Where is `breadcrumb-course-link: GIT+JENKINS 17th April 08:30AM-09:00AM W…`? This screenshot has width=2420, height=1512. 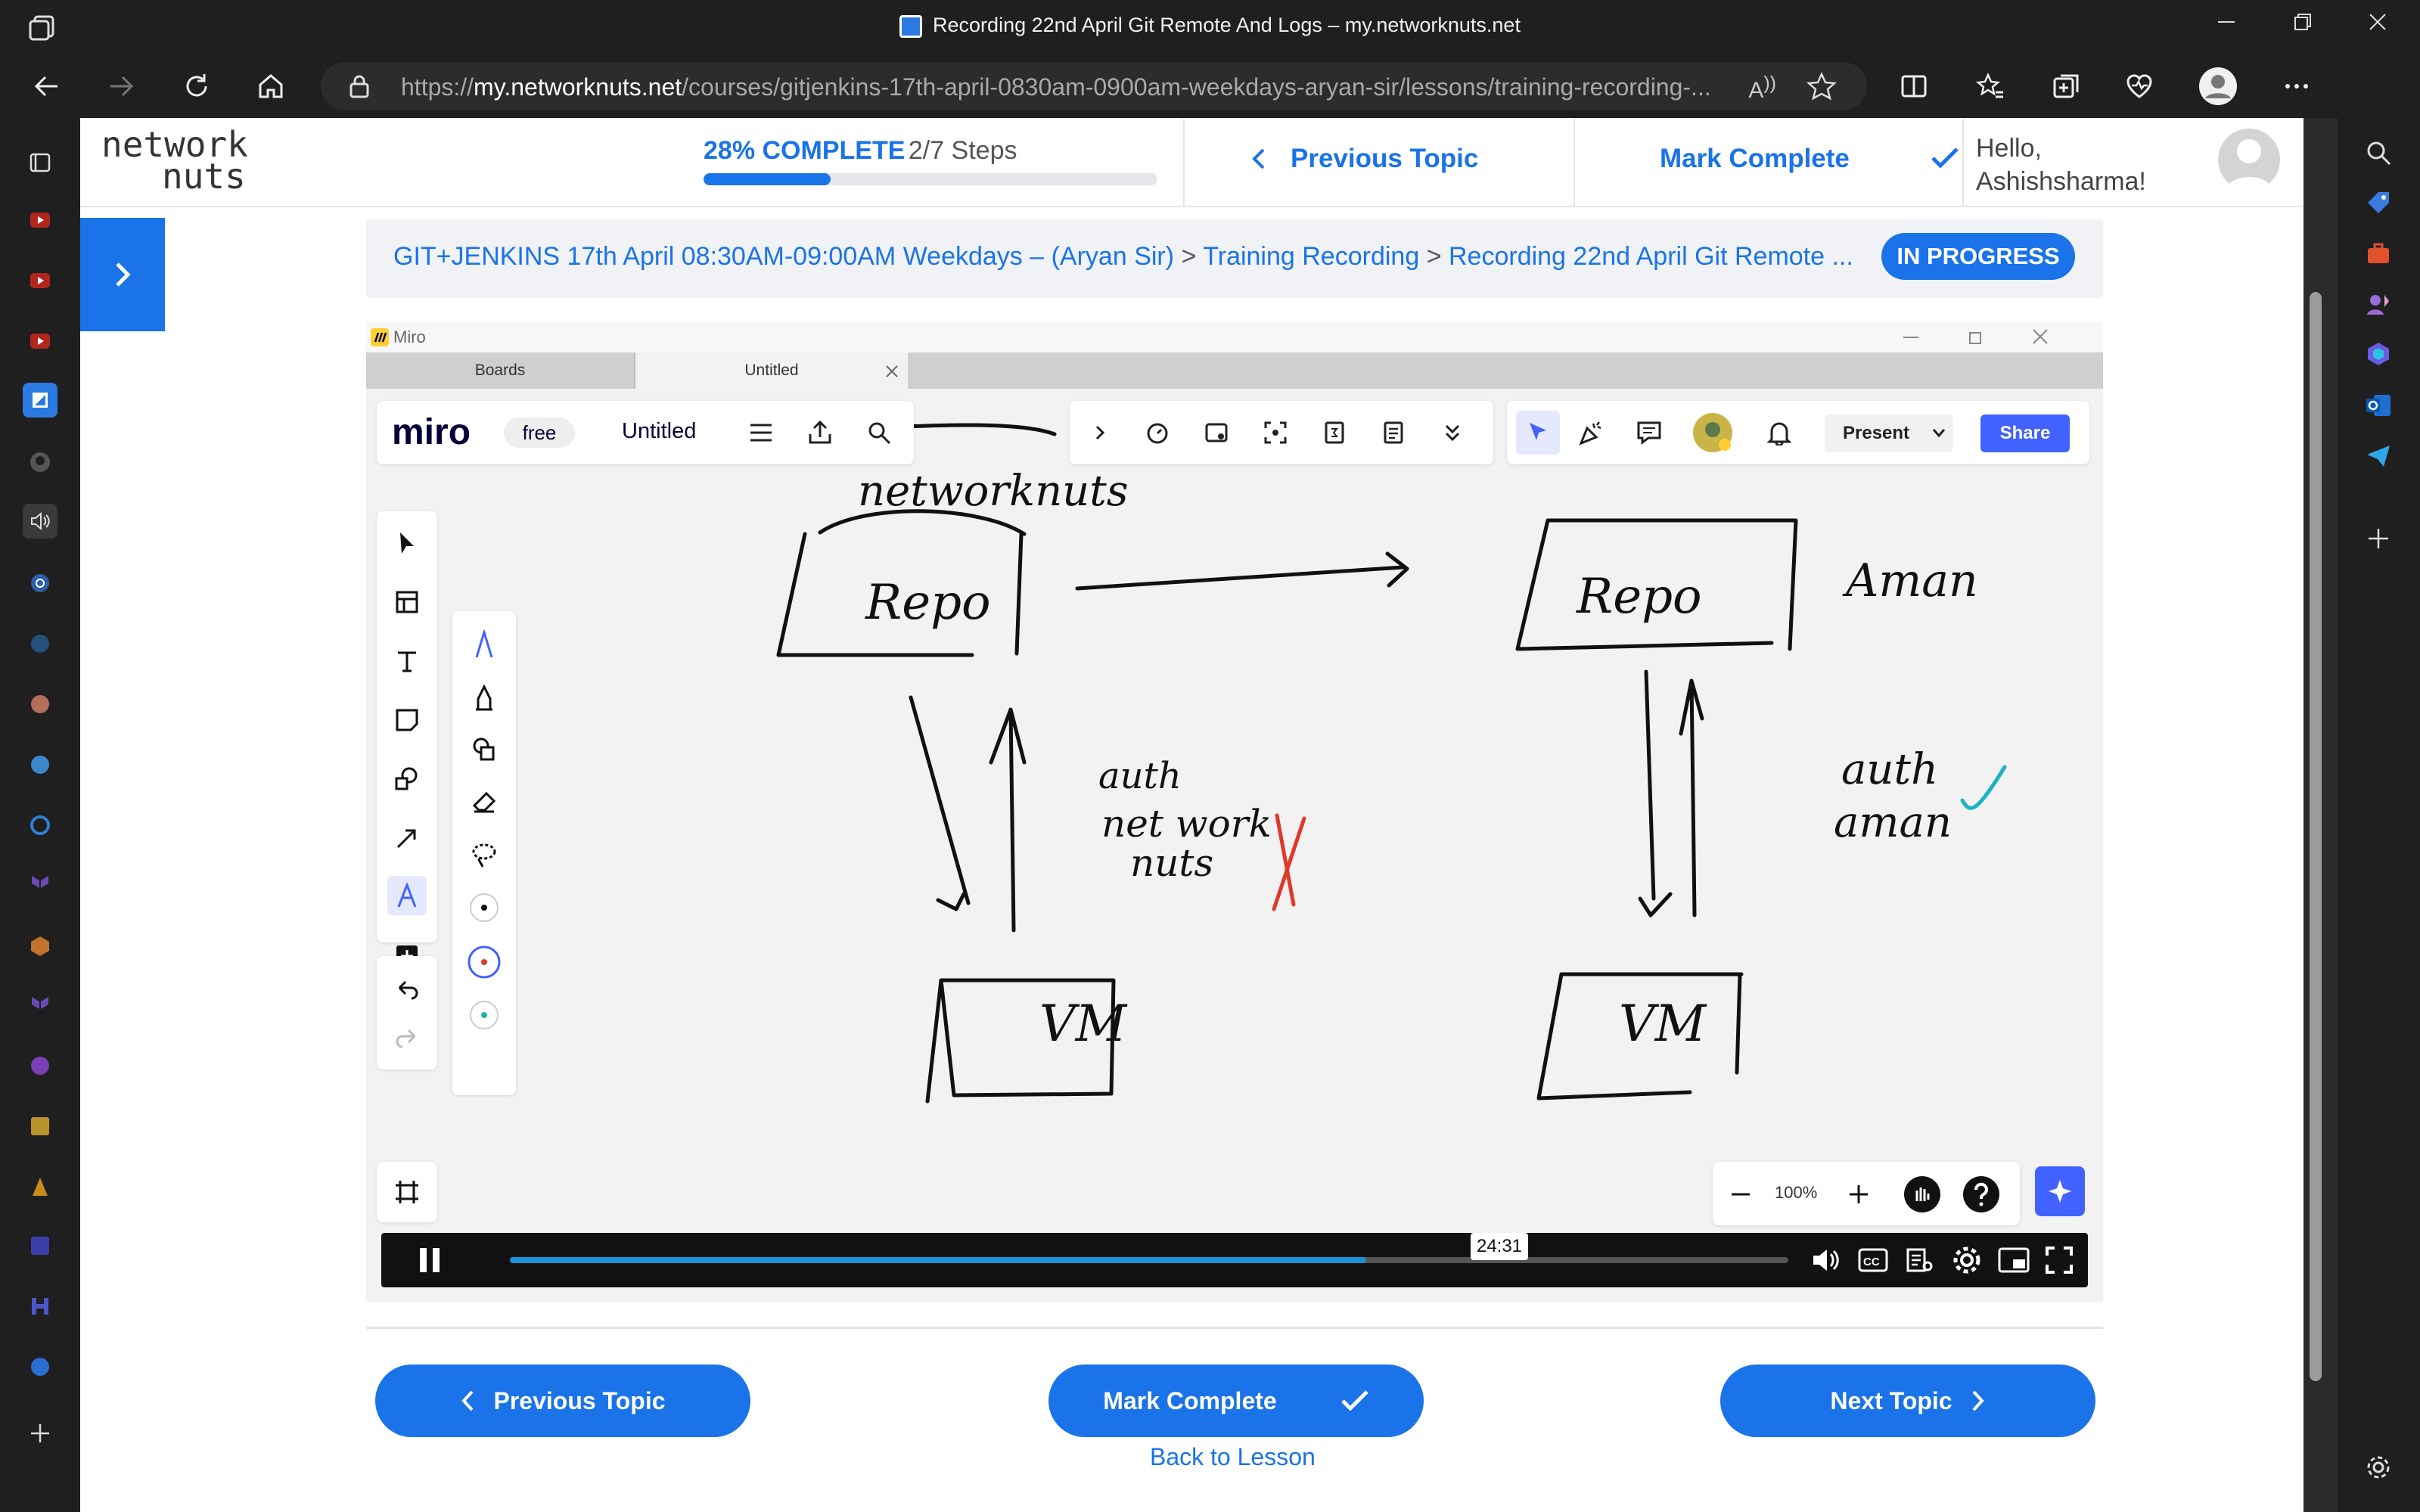
breadcrumb-course-link: GIT+JENKINS 17th April 08:30AM-09:00AM W… is located at coordinates (784, 256).